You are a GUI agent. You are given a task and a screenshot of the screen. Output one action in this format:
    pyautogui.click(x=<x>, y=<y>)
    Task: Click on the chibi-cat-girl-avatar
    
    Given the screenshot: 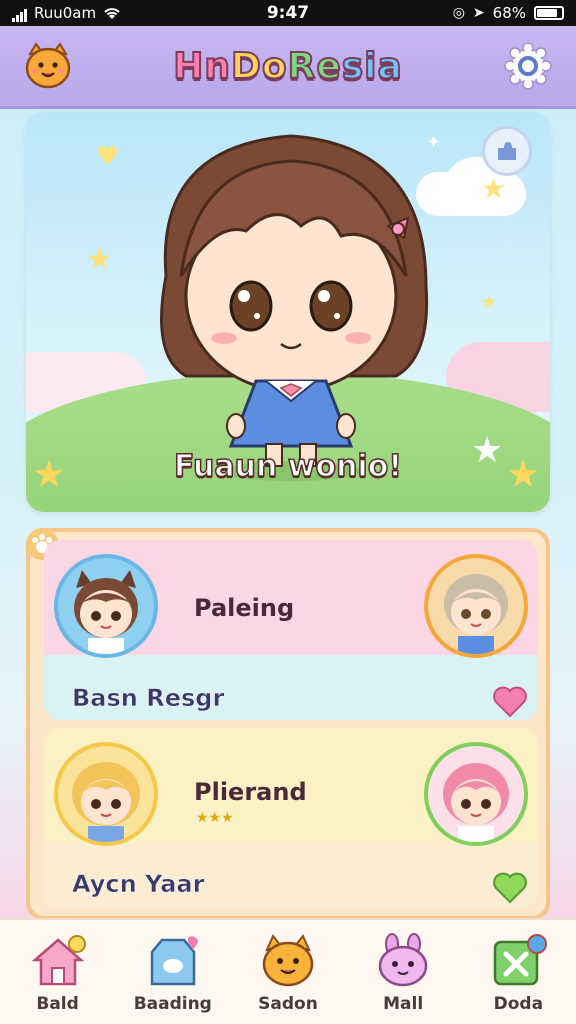 What is the action you would take?
    pyautogui.click(x=106, y=612)
    